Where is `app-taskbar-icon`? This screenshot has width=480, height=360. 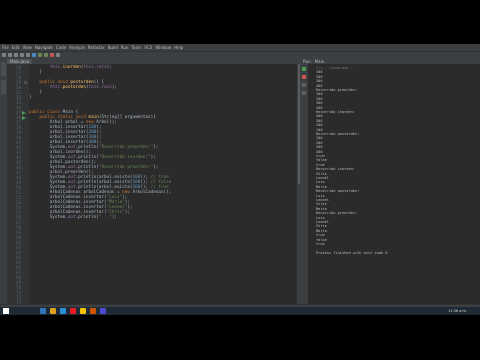
app-taskbar-icon is located at coordinates (93, 311).